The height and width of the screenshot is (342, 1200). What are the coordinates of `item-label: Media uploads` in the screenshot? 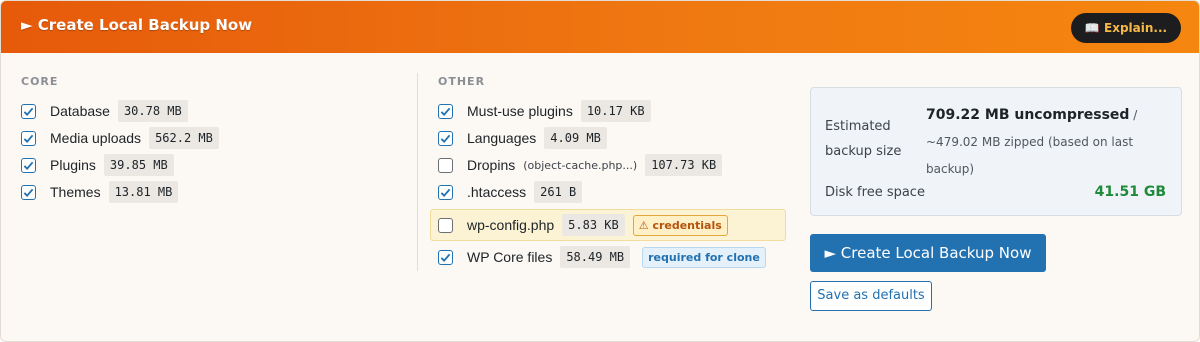 It's located at (96, 138).